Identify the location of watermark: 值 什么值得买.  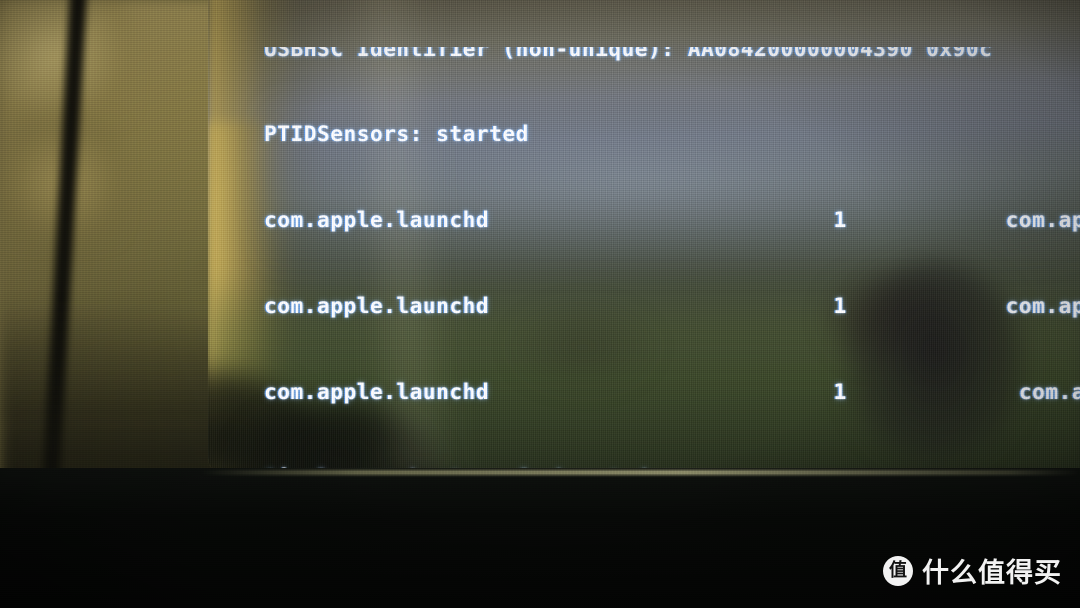
(972, 570).